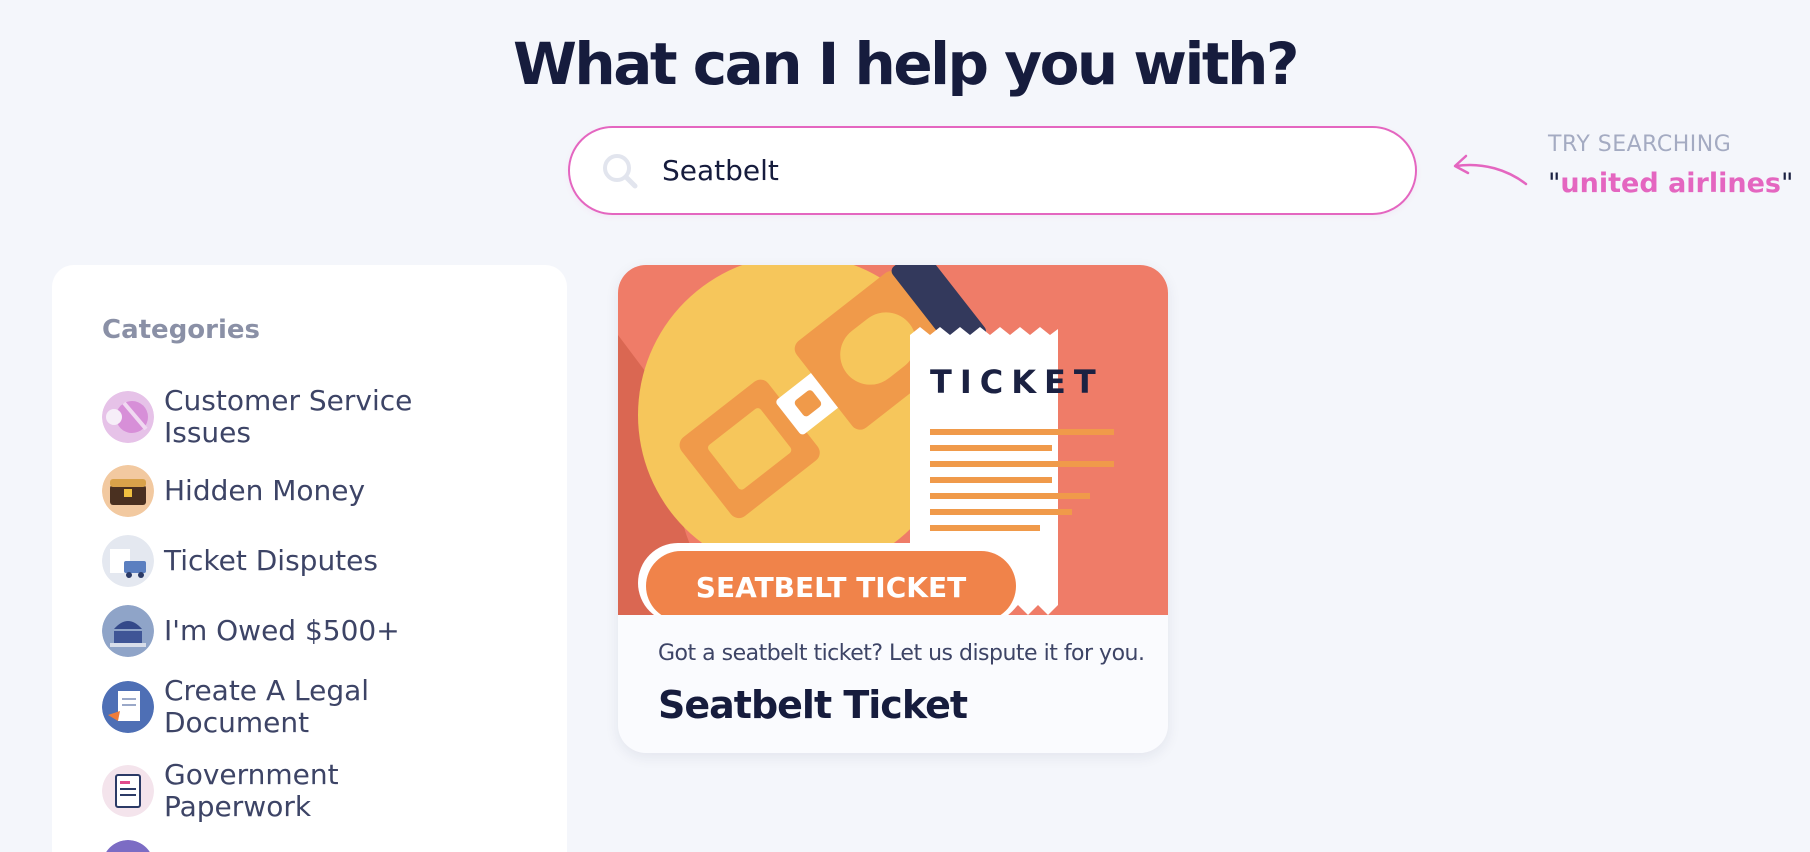 The image size is (1810, 852). I want to click on category-label: Government, so click(251, 774).